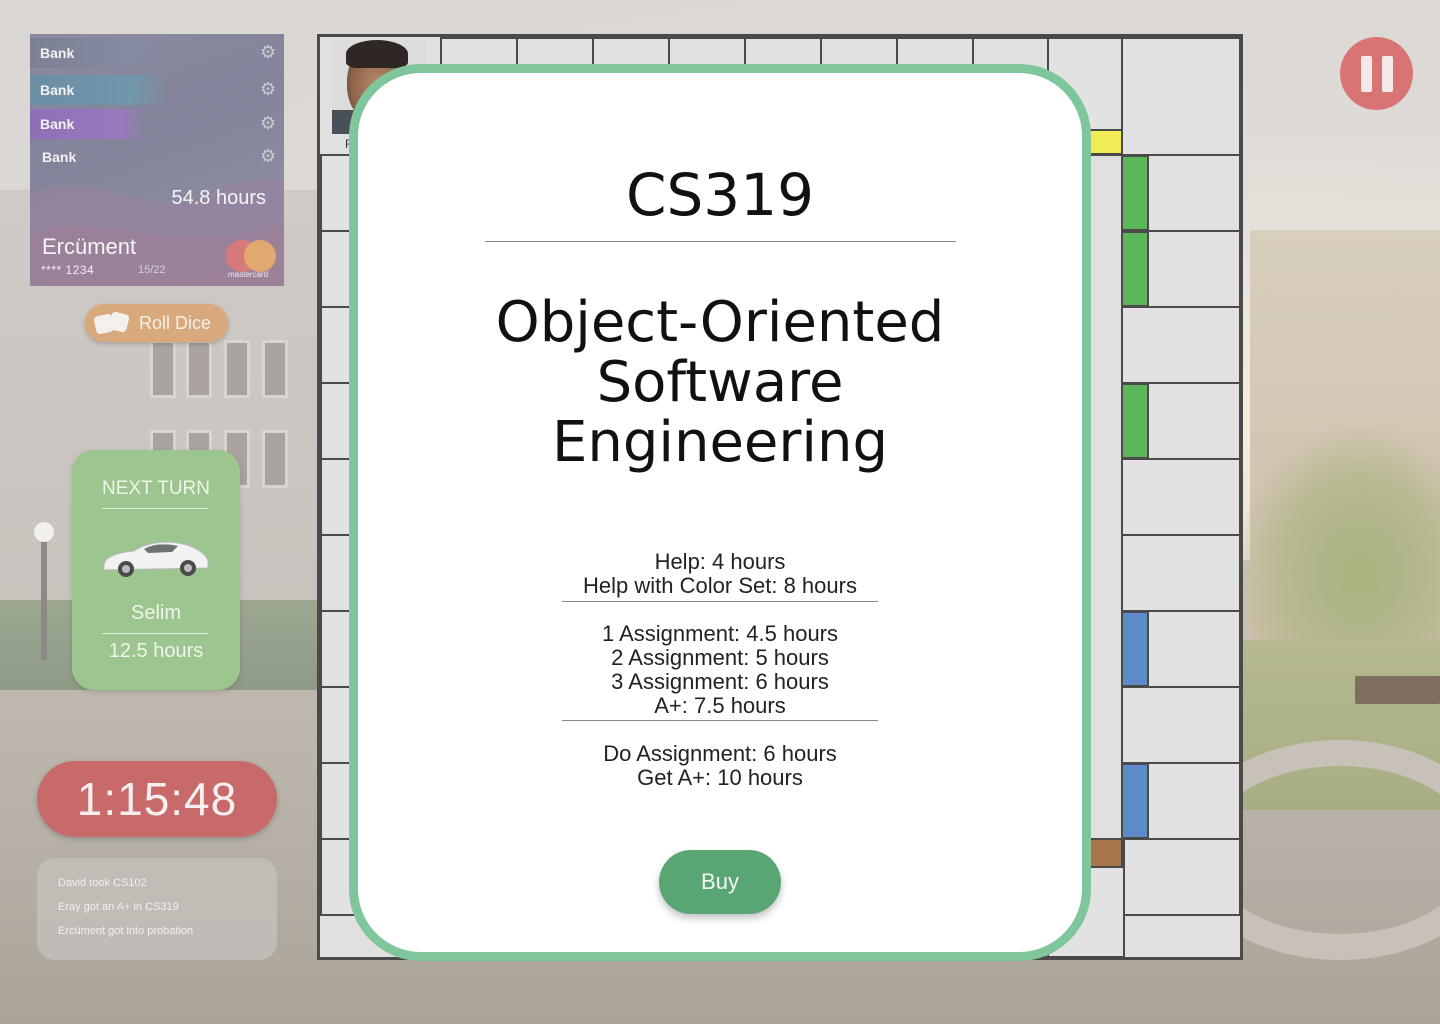 The height and width of the screenshot is (1024, 1440). Describe the element at coordinates (1340, 550) in the screenshot. I see `trees` at that location.